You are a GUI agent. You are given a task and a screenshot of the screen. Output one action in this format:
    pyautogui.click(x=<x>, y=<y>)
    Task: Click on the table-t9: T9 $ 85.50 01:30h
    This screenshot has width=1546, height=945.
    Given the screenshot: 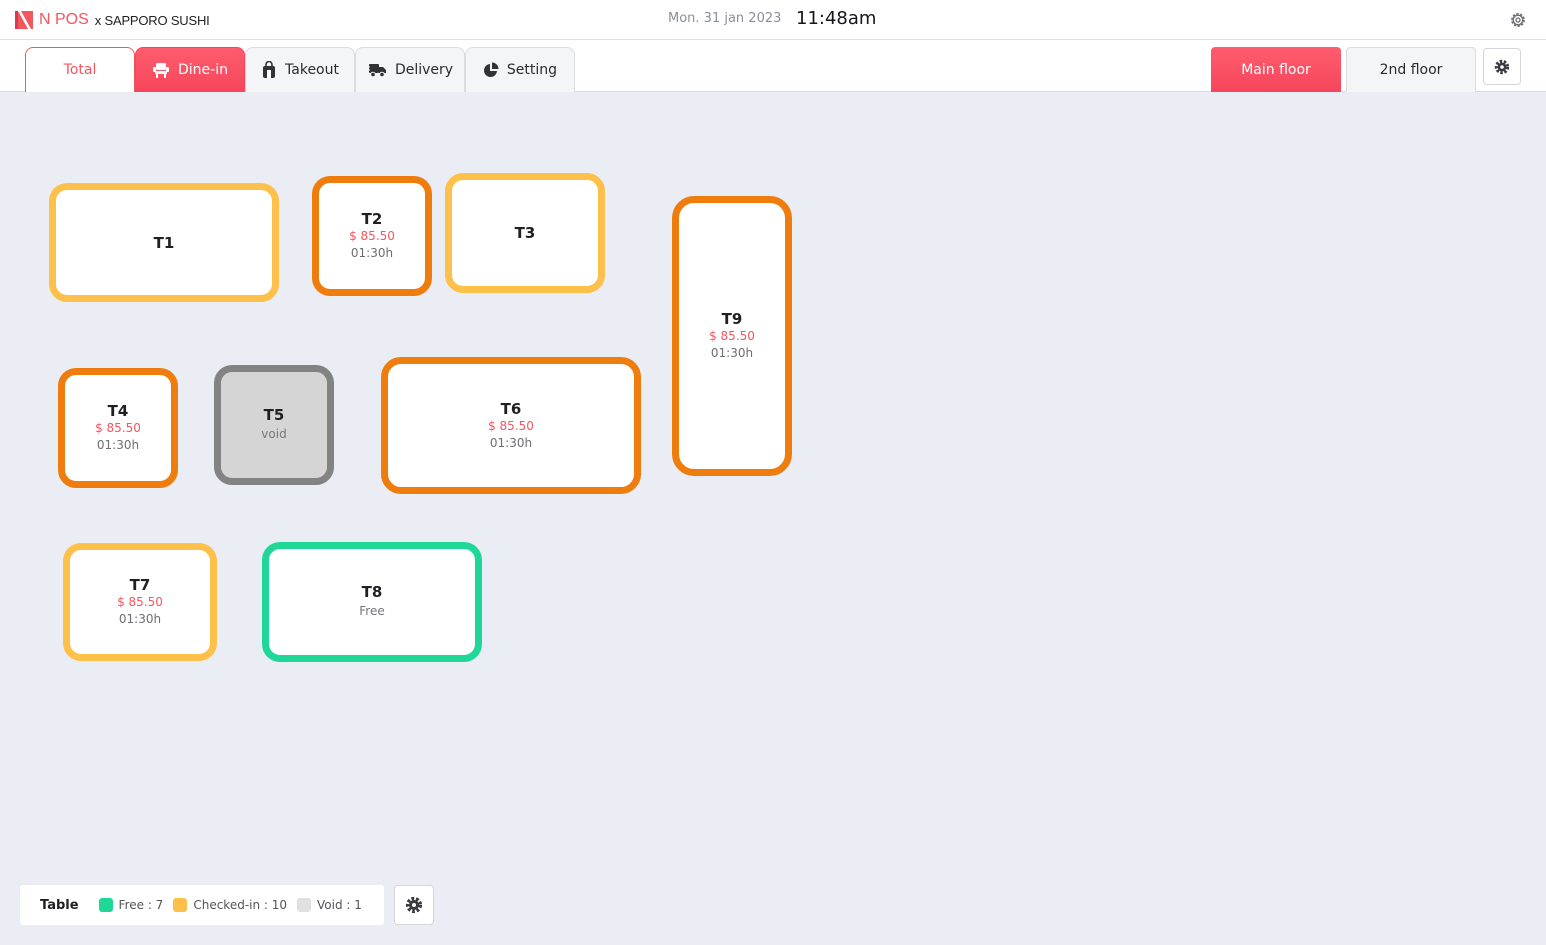 What is the action you would take?
    pyautogui.click(x=732, y=336)
    